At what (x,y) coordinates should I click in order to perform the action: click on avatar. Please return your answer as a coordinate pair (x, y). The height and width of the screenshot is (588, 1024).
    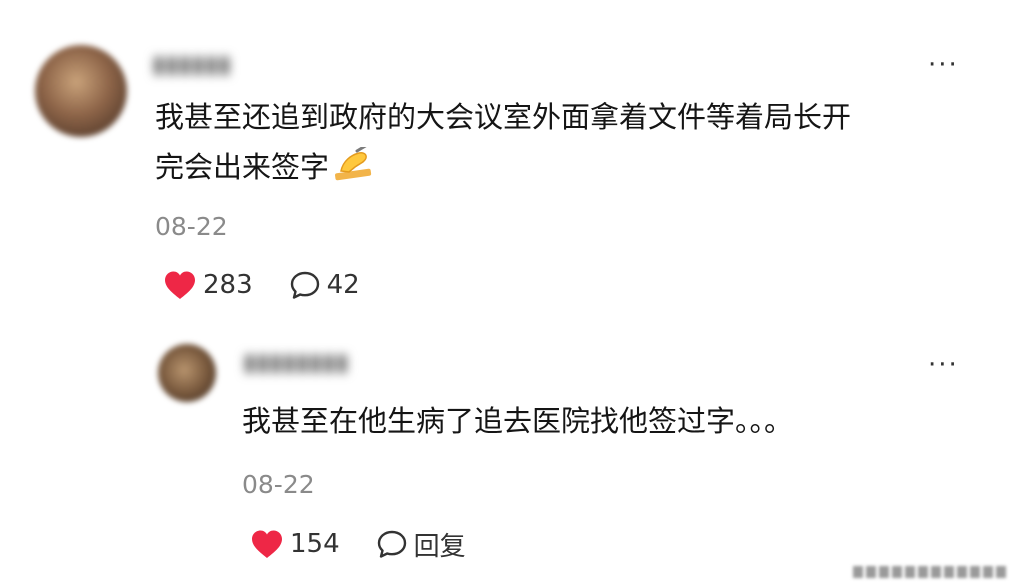
    Looking at the image, I should click on (81, 91).